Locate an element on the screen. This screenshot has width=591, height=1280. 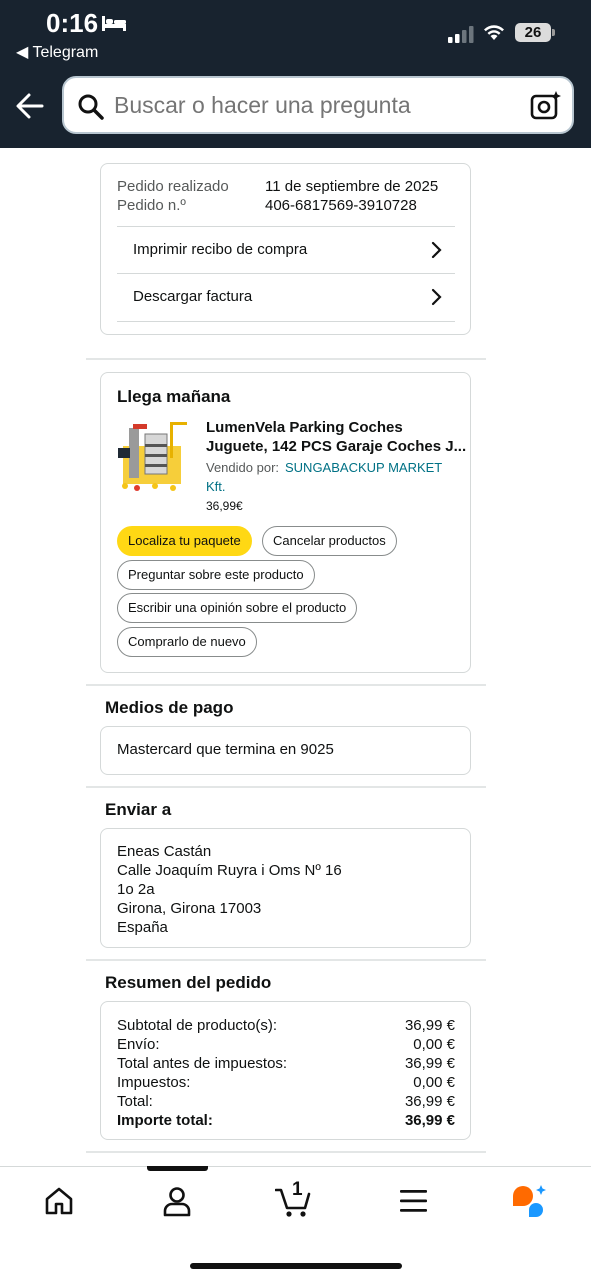
write-review-button: Escribir una opinión sobre el producto is located at coordinates (237, 608).